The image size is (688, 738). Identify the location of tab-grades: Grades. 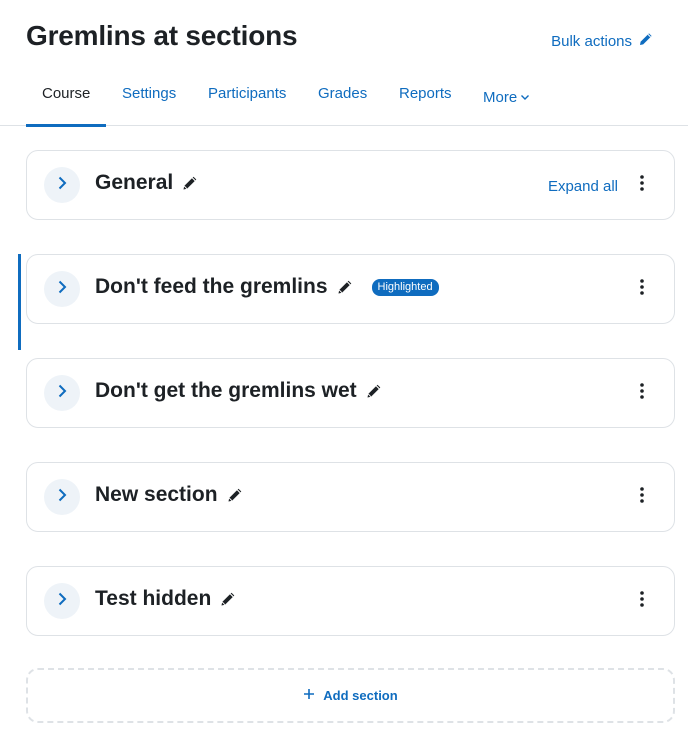
(342, 98).